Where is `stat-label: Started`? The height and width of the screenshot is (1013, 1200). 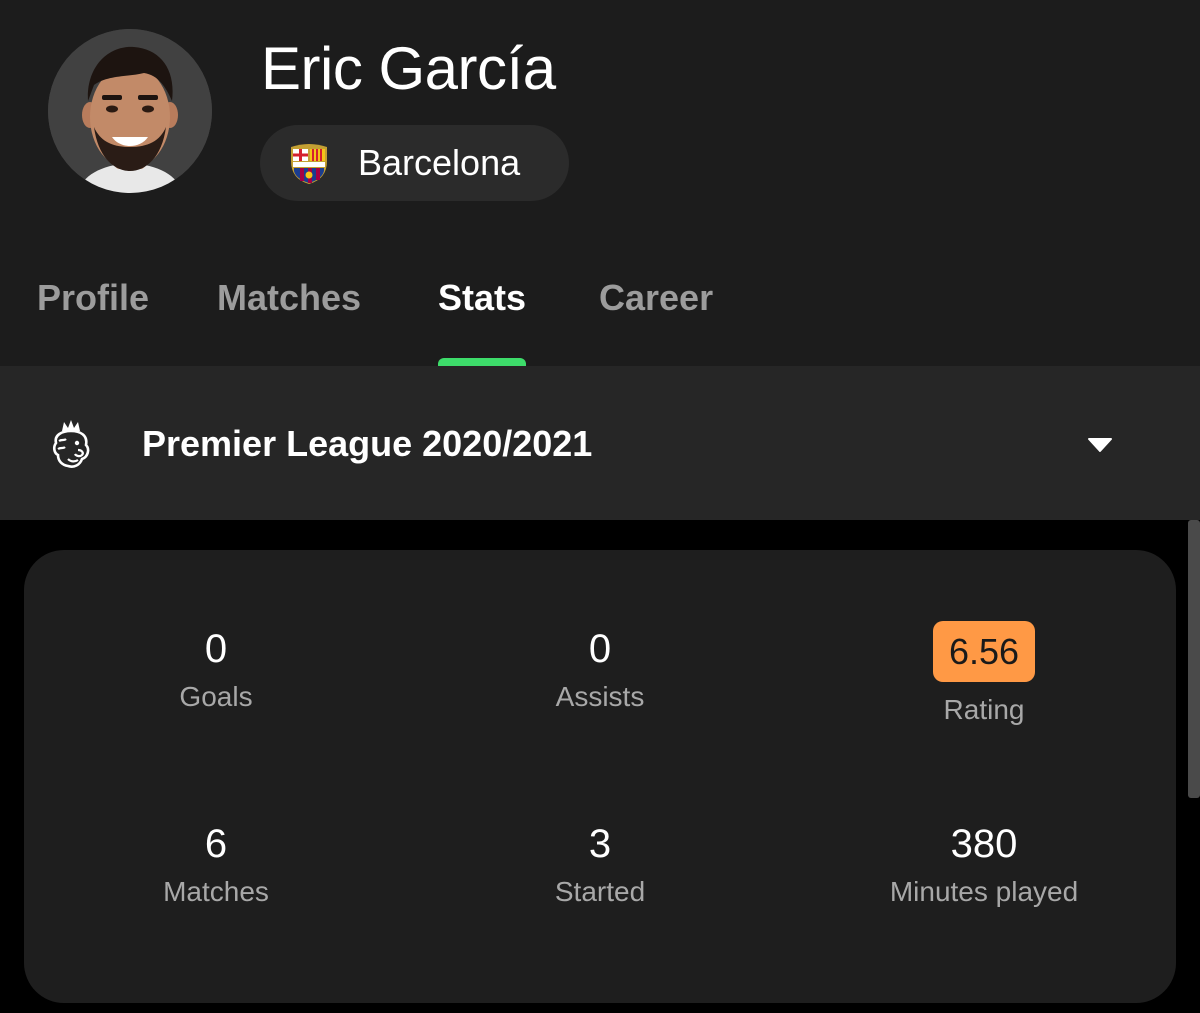 stat-label: Started is located at coordinates (600, 891).